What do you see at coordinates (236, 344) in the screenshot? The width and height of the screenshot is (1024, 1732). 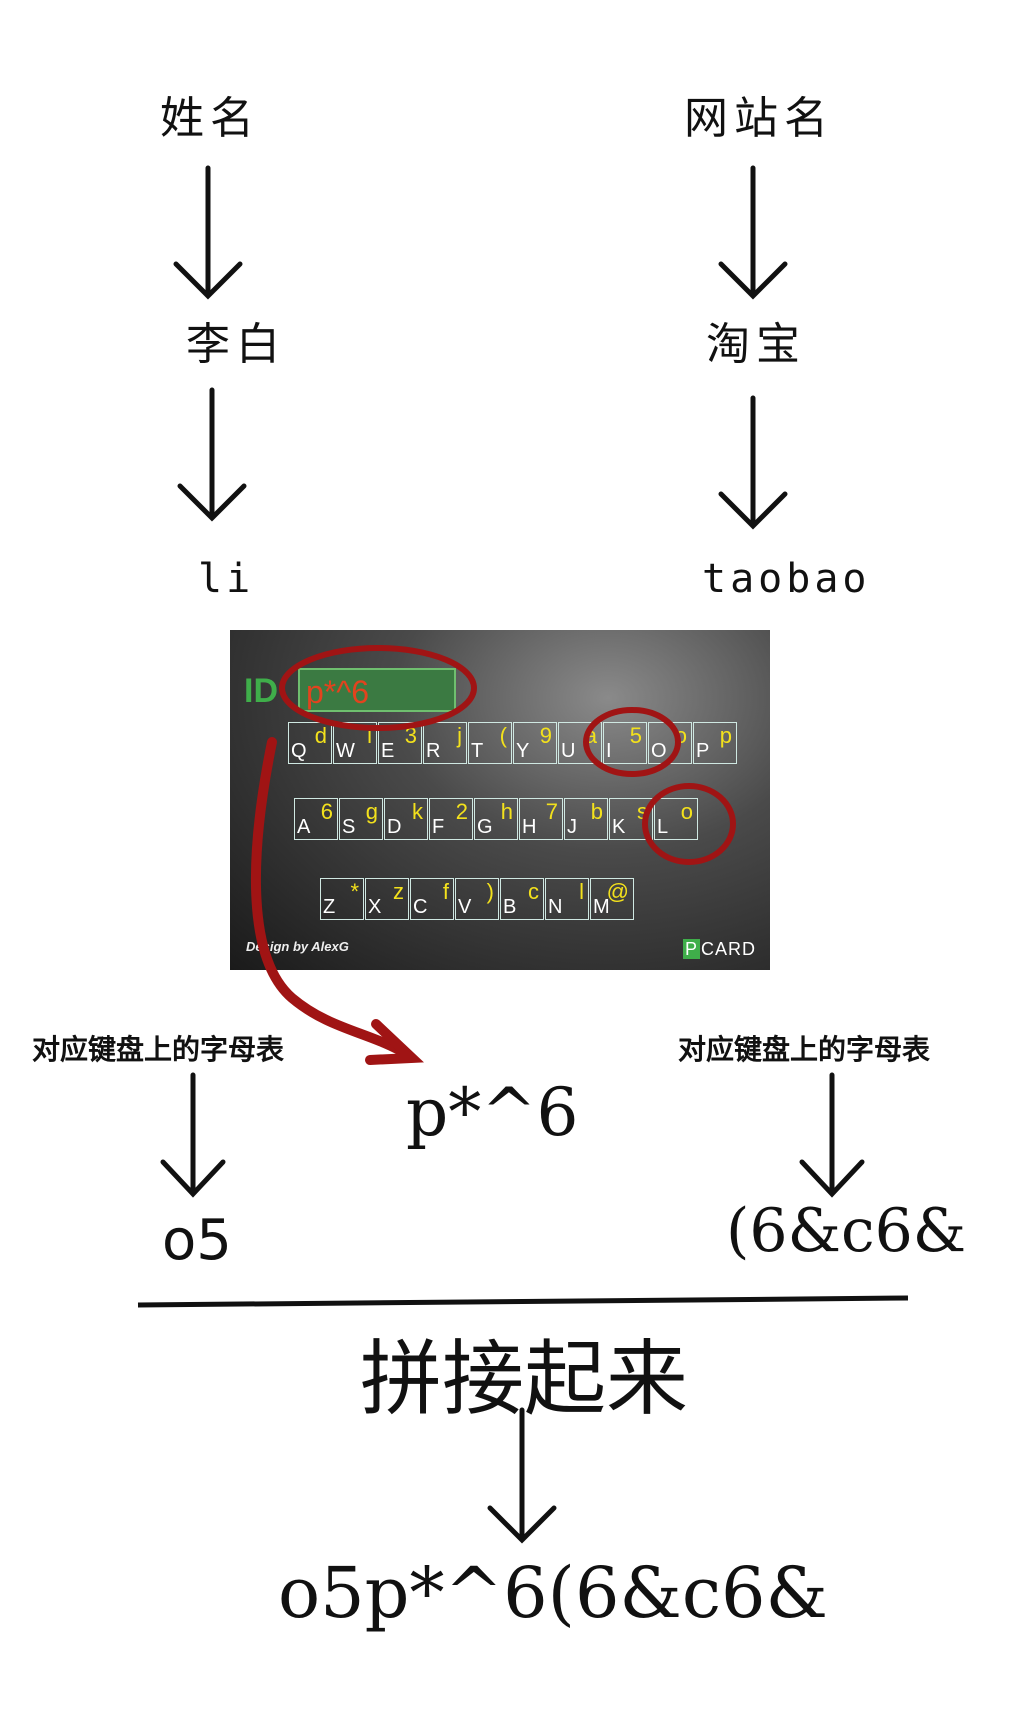 I see `name-example: 李白` at bounding box center [236, 344].